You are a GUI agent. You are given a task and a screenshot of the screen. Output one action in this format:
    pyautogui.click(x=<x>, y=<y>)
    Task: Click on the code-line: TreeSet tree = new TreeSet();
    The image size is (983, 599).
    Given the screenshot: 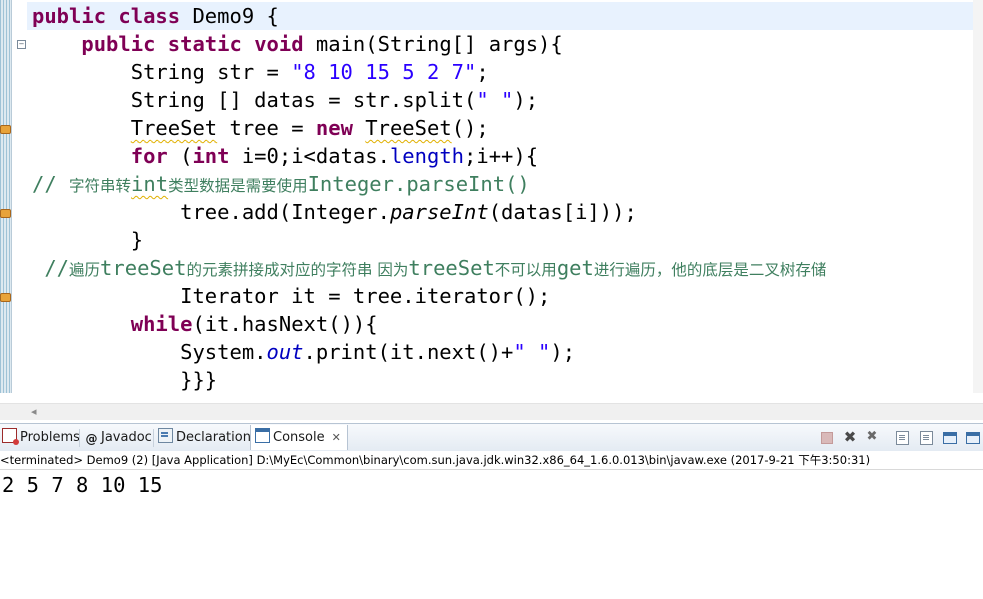 What is the action you would take?
    pyautogui.click(x=260, y=128)
    